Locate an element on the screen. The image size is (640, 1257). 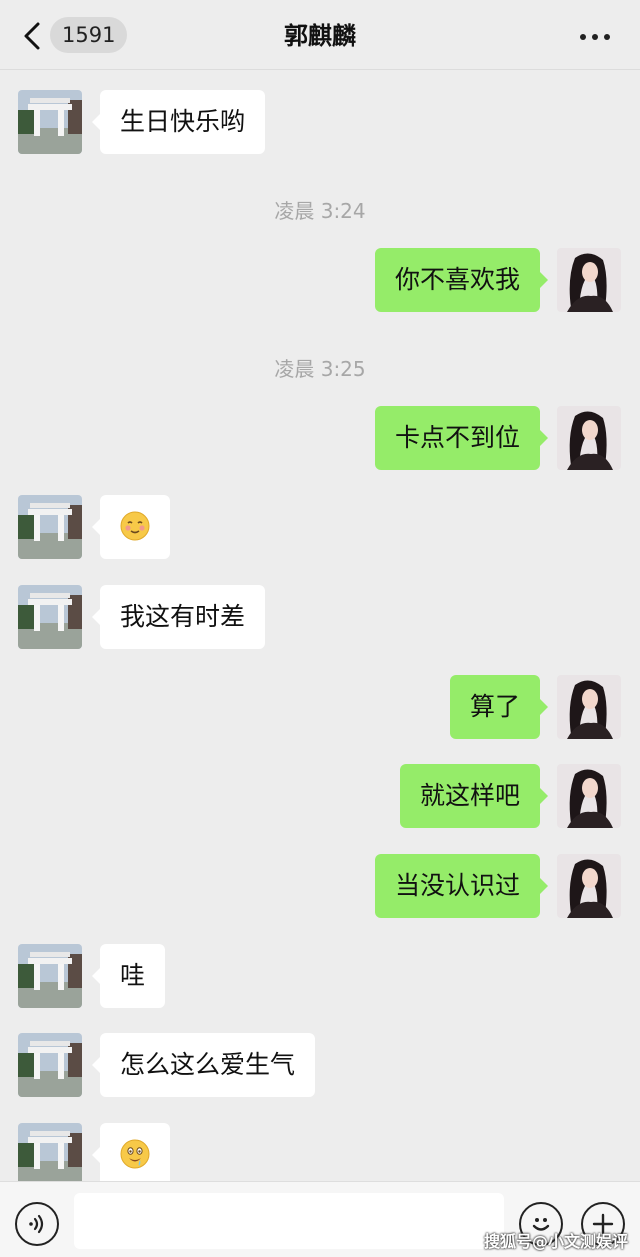
message-row: 当没认识过 is located at coordinates (320, 886).